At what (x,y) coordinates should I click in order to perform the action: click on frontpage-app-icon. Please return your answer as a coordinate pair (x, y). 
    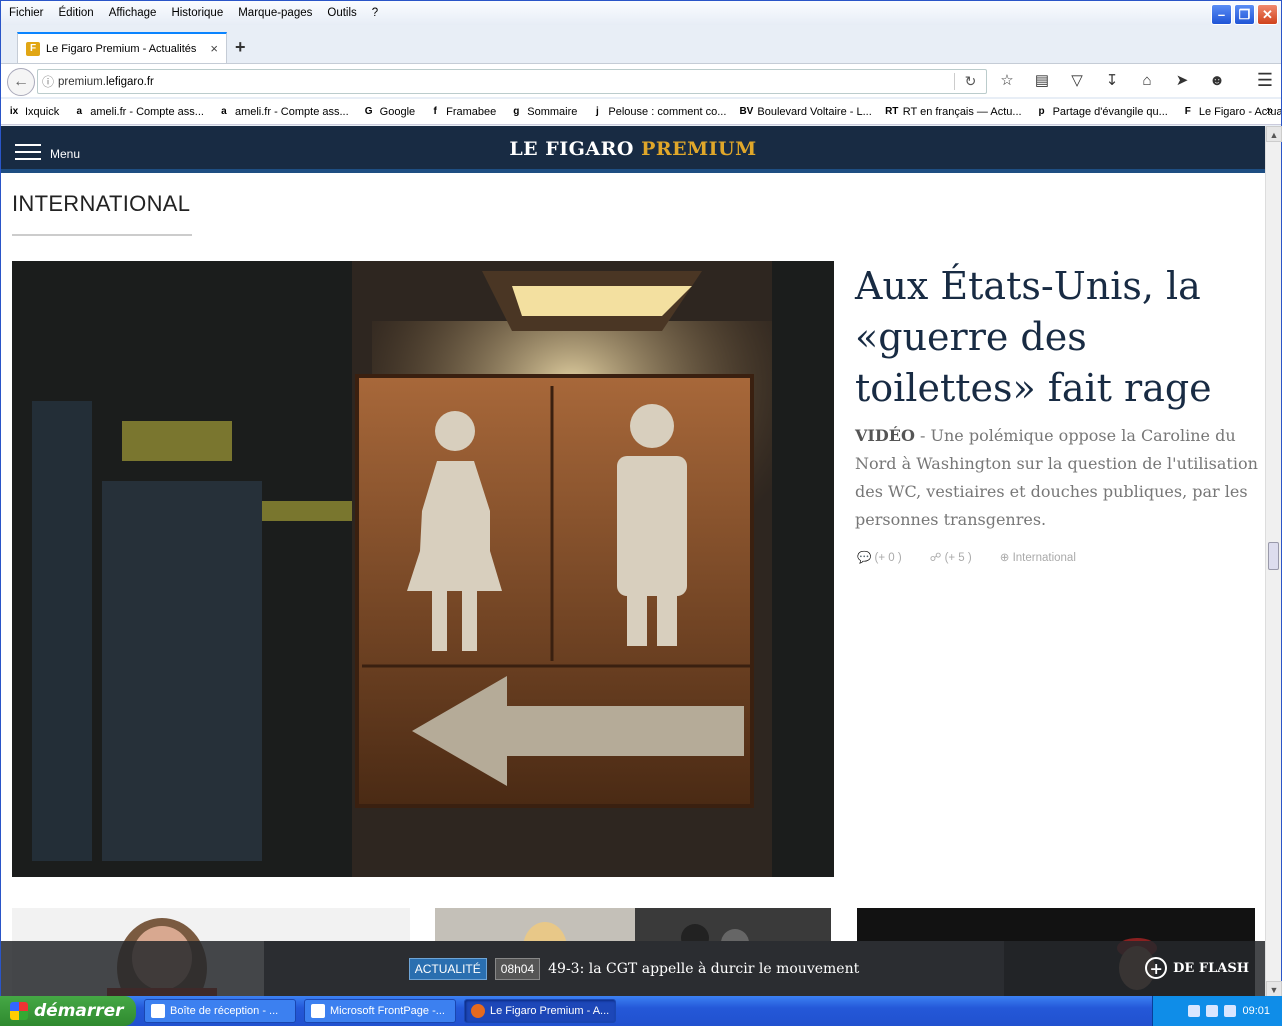
    Looking at the image, I should click on (318, 1011).